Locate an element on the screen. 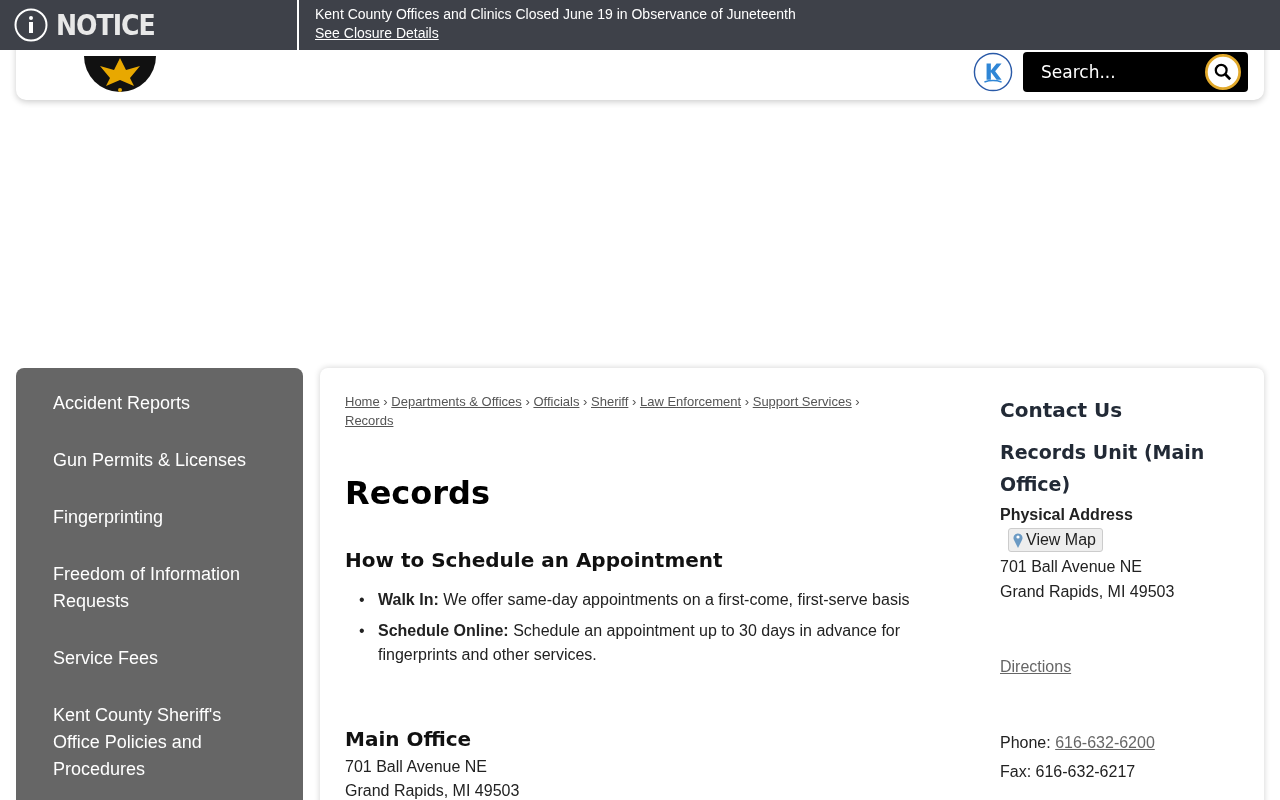 Image resolution: width=1280 pixels, height=800 pixels. closure-details-link: See Closure Details is located at coordinates (555, 33).